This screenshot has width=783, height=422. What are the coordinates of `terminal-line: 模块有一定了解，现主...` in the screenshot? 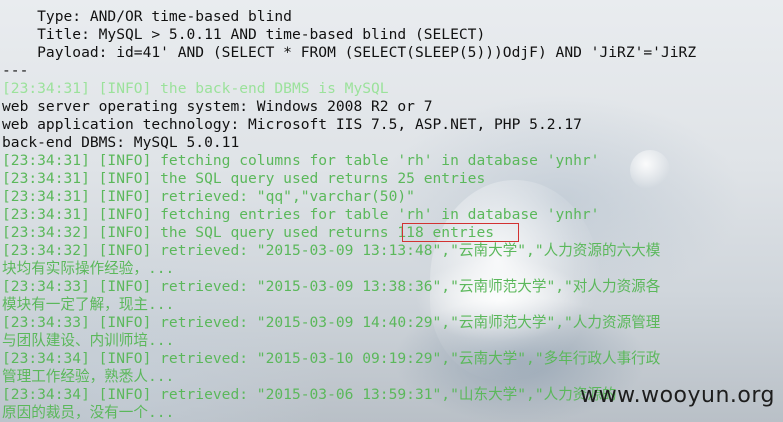 It's located at (88, 304).